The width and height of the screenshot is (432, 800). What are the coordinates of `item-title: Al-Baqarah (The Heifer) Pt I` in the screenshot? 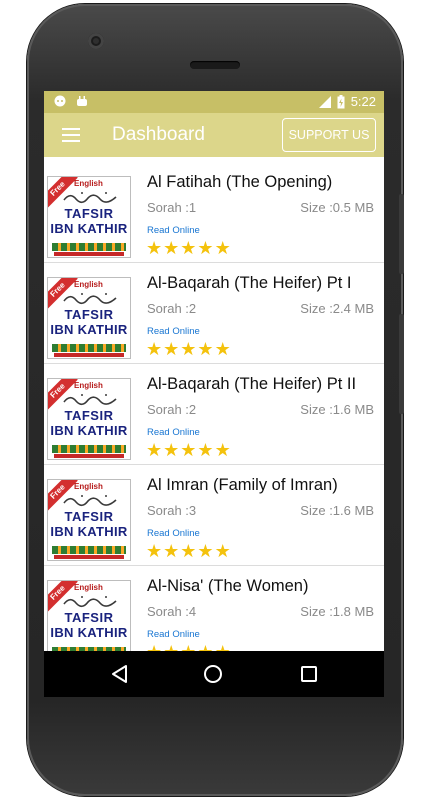 It's located at (249, 283).